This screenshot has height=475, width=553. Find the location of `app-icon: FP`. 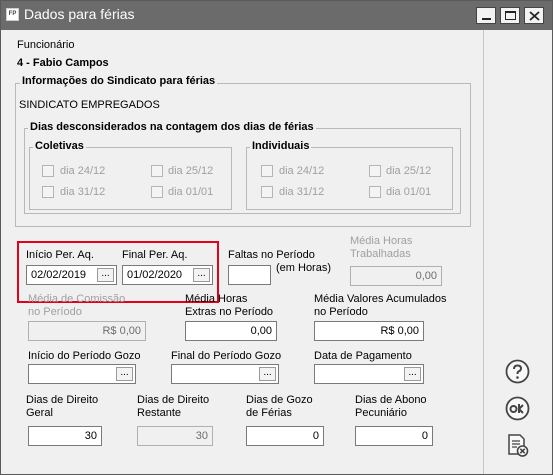

app-icon: FP is located at coordinates (12, 14).